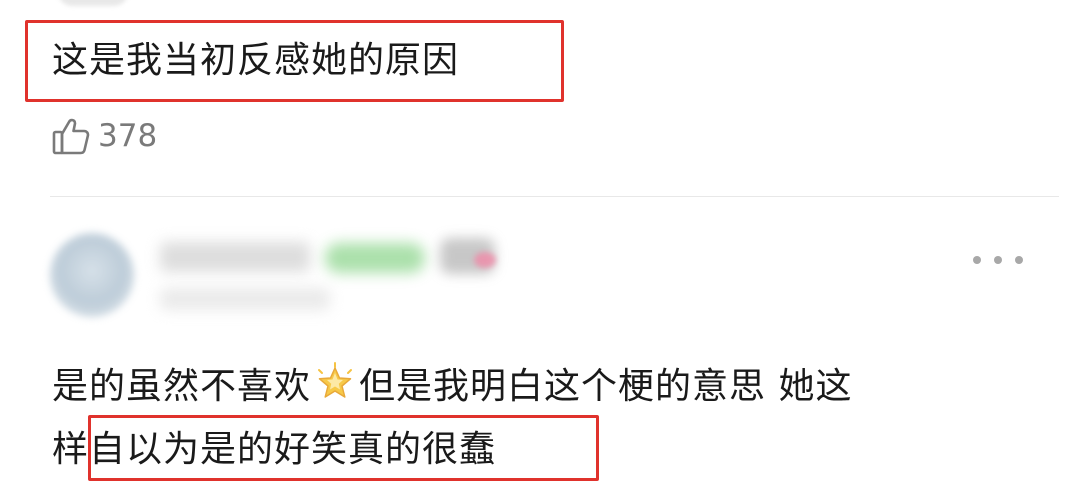 Image resolution: width=1069 pixels, height=503 pixels. What do you see at coordinates (93, 3) in the screenshot?
I see `previous-avatar-remnant` at bounding box center [93, 3].